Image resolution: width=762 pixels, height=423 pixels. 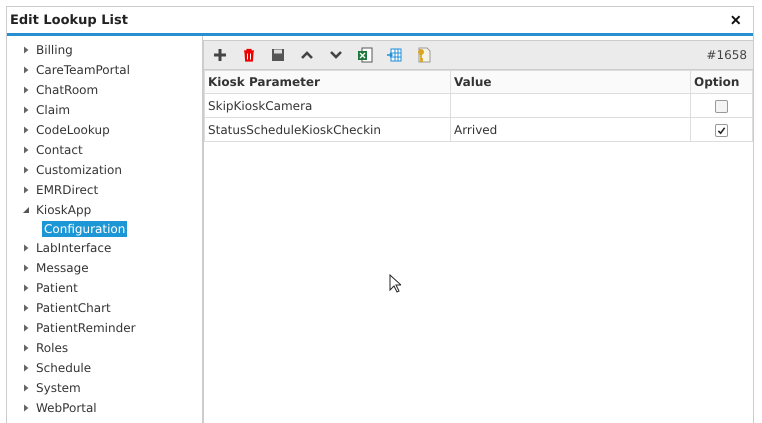 What do you see at coordinates (726, 55) in the screenshot?
I see `record-id: #1658` at bounding box center [726, 55].